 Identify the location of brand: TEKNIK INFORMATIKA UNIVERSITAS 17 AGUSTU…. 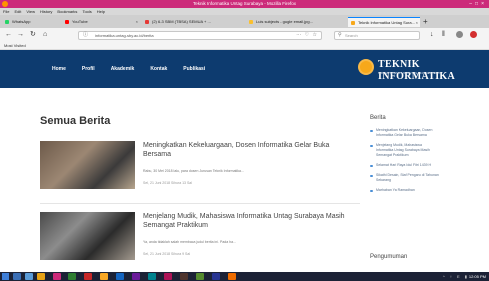
(418, 70).